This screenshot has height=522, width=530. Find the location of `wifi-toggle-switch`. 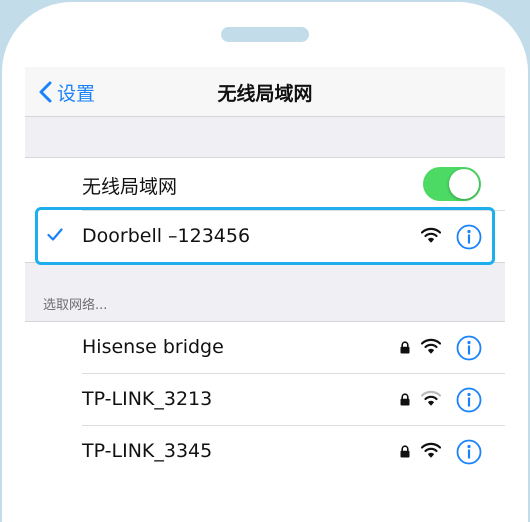

wifi-toggle-switch is located at coordinates (452, 184).